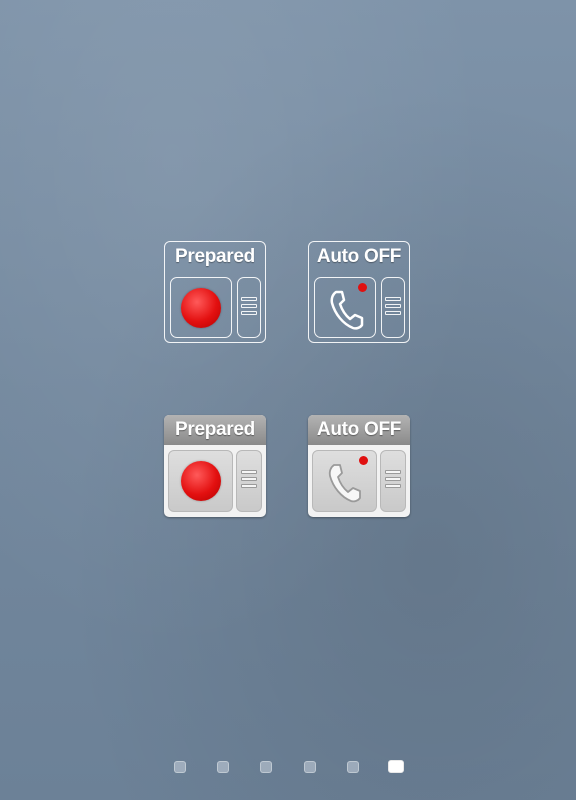 This screenshot has height=800, width=576. I want to click on recorder-widget-outline-auto: Auto OFF, so click(359, 292).